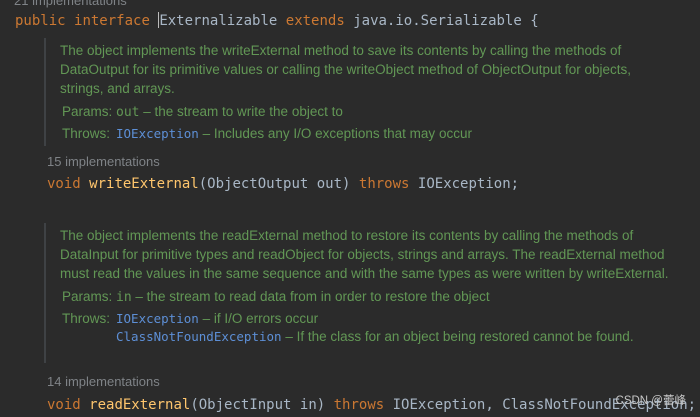 The height and width of the screenshot is (417, 700). What do you see at coordinates (243, 111) in the screenshot?
I see `param-description: – the stream to write the object to` at bounding box center [243, 111].